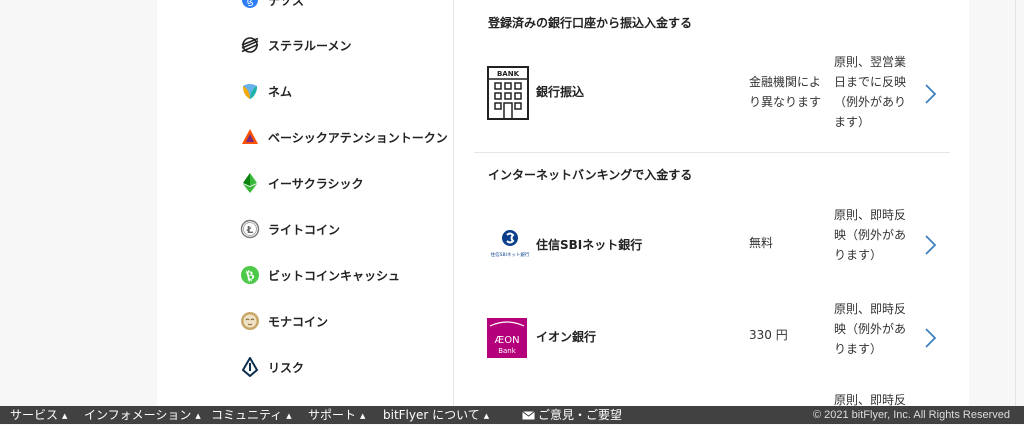  I want to click on divider, so click(712, 152).